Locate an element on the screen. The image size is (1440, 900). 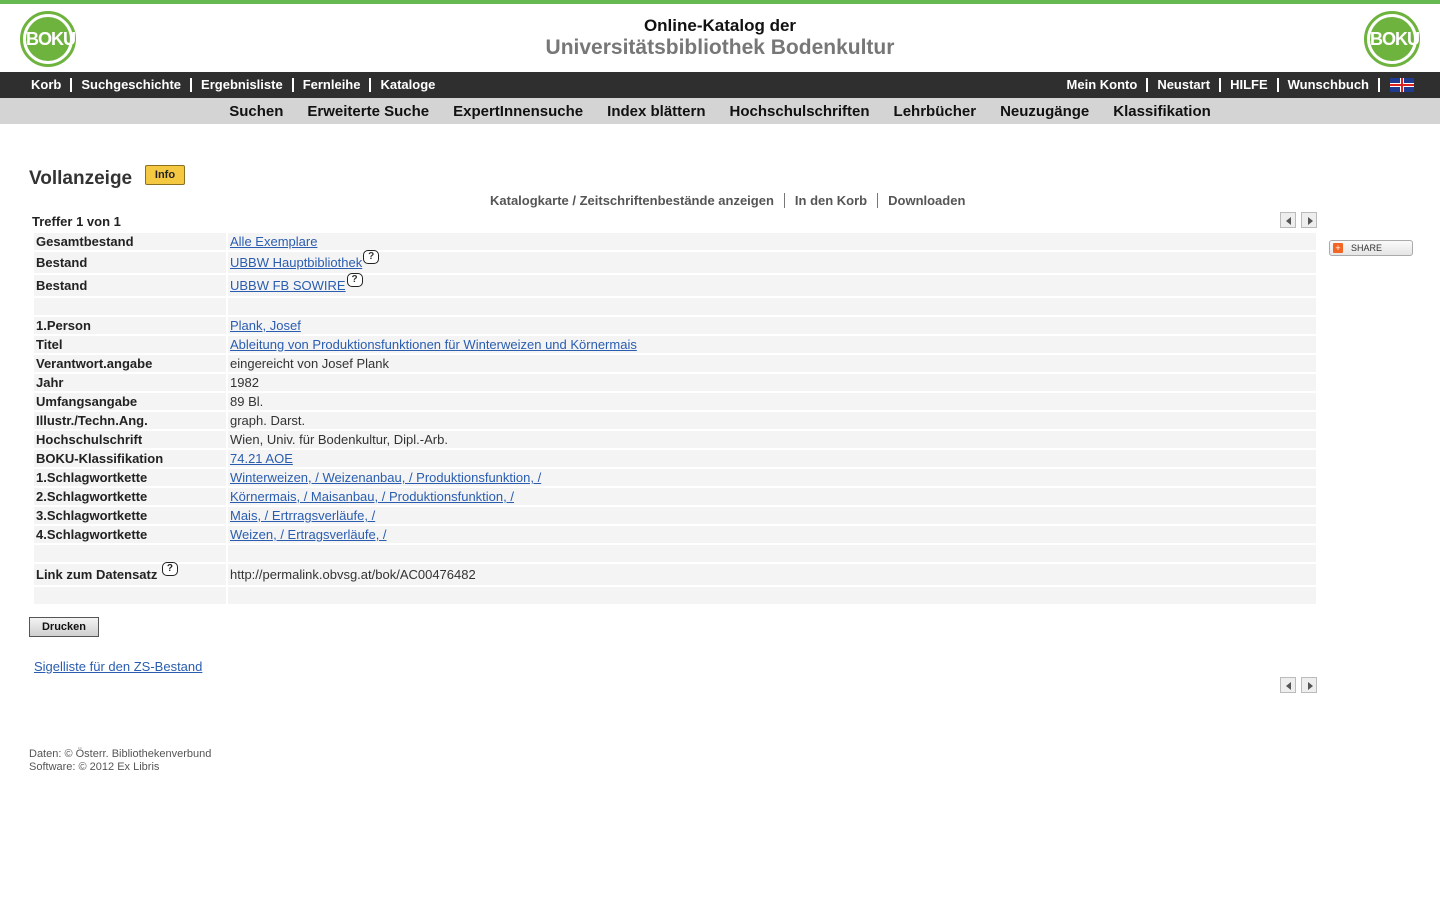
plus-icon: + is located at coordinates (1338, 248).